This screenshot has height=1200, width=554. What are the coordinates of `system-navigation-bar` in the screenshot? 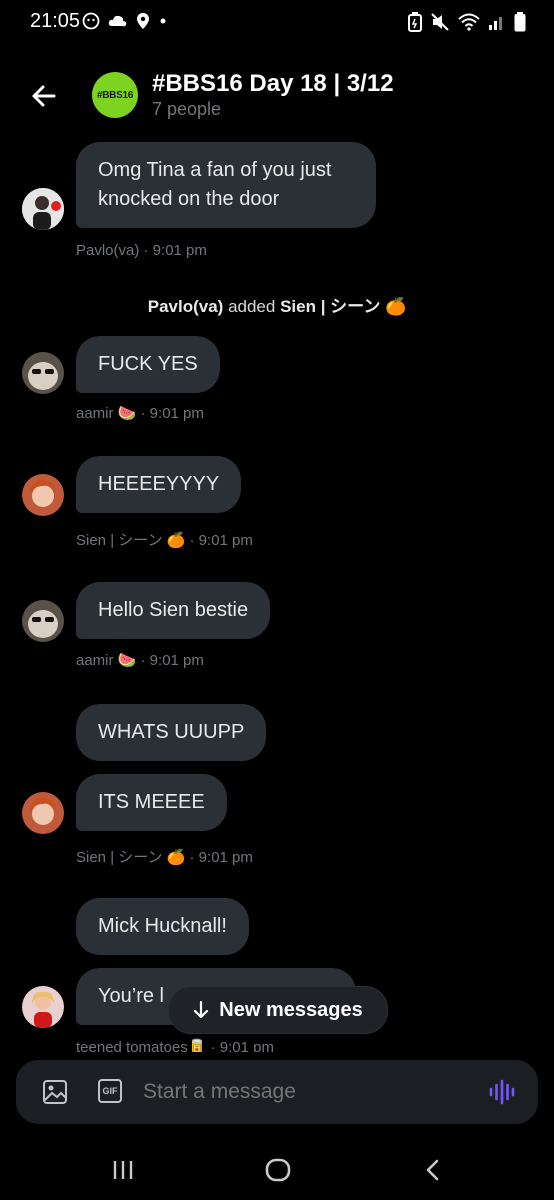 It's located at (277, 1170).